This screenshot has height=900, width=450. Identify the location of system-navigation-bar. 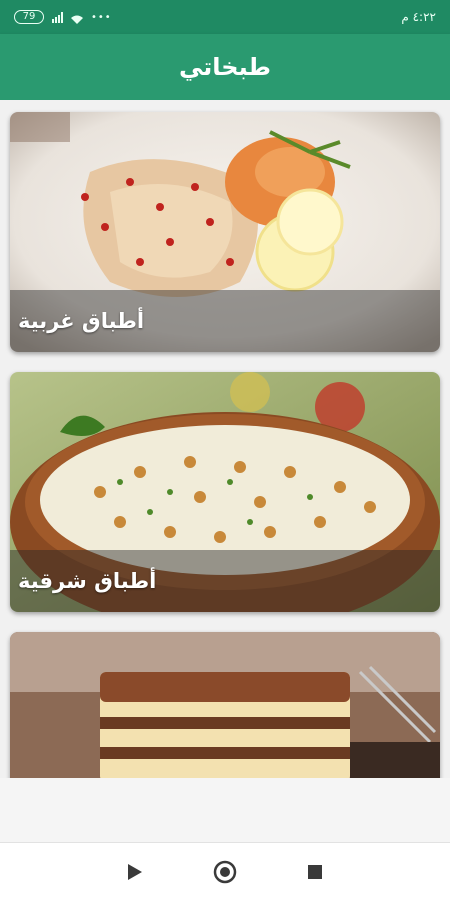
(225, 871).